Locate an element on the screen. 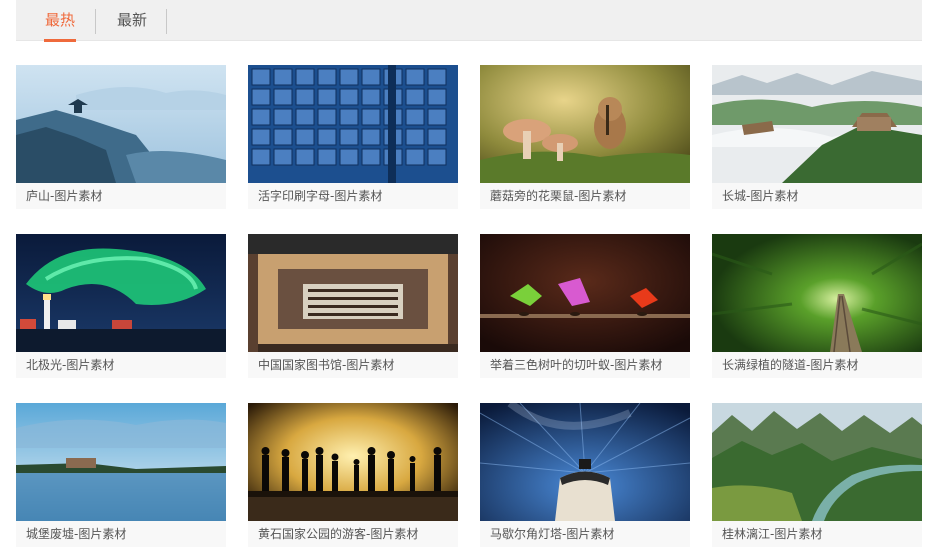 This screenshot has height=551, width=927. image-card-lushan: 庐山-图片素材 is located at coordinates (121, 137).